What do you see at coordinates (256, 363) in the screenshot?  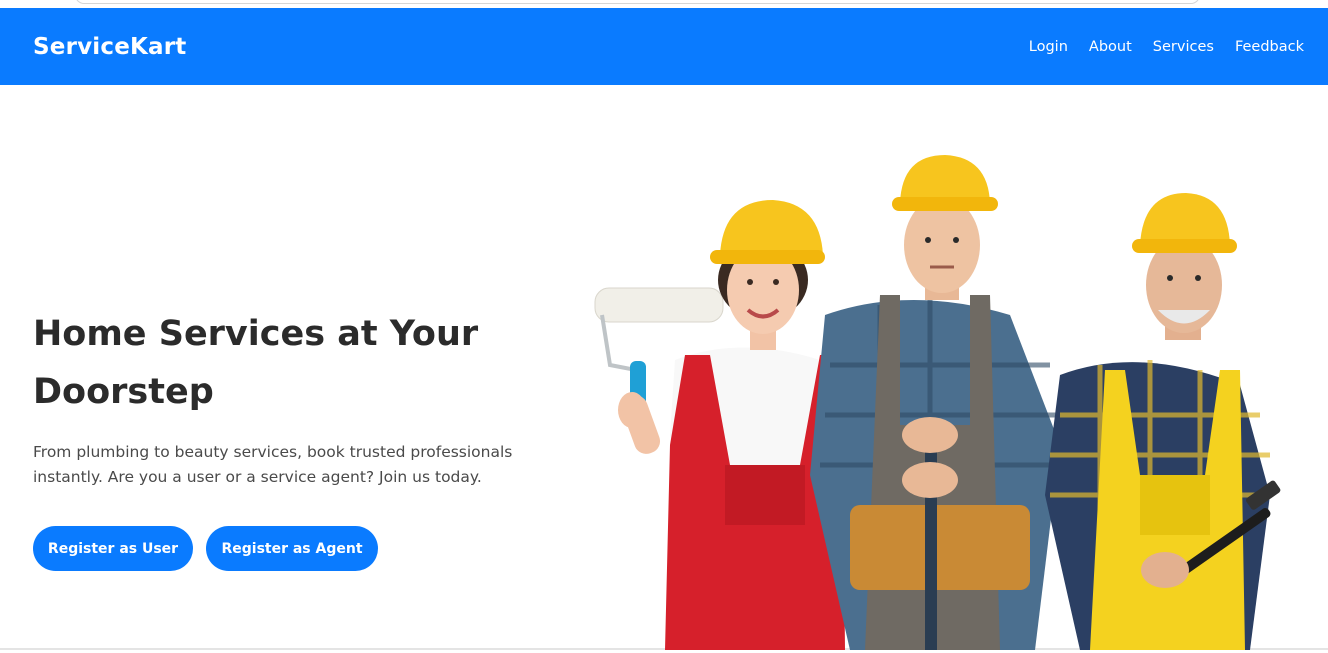 I see `hero-title: Home Services at Your Doorstep` at bounding box center [256, 363].